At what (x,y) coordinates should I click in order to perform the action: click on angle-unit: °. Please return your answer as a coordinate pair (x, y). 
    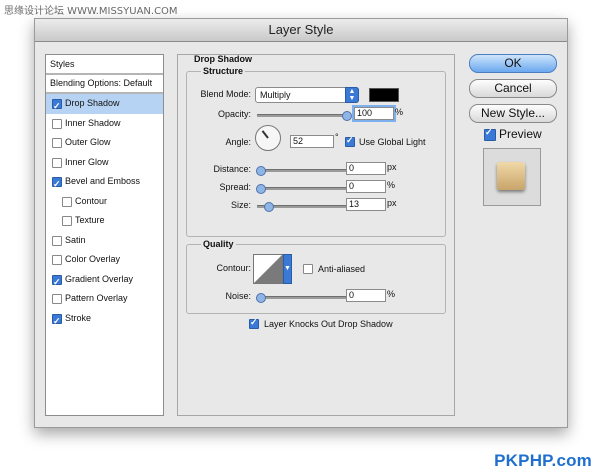
    Looking at the image, I should click on (337, 137).